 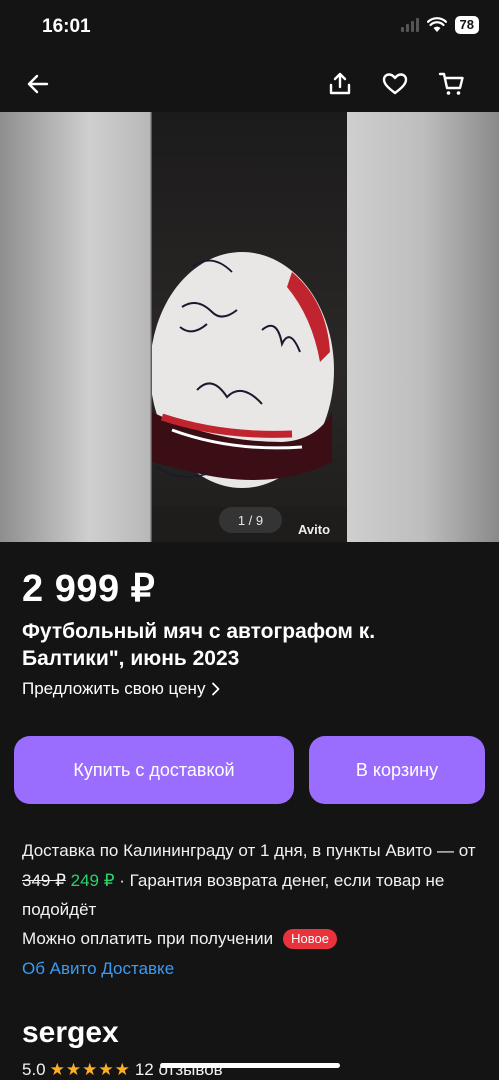 What do you see at coordinates (314, 529) in the screenshot?
I see `avito-watermark: Avito` at bounding box center [314, 529].